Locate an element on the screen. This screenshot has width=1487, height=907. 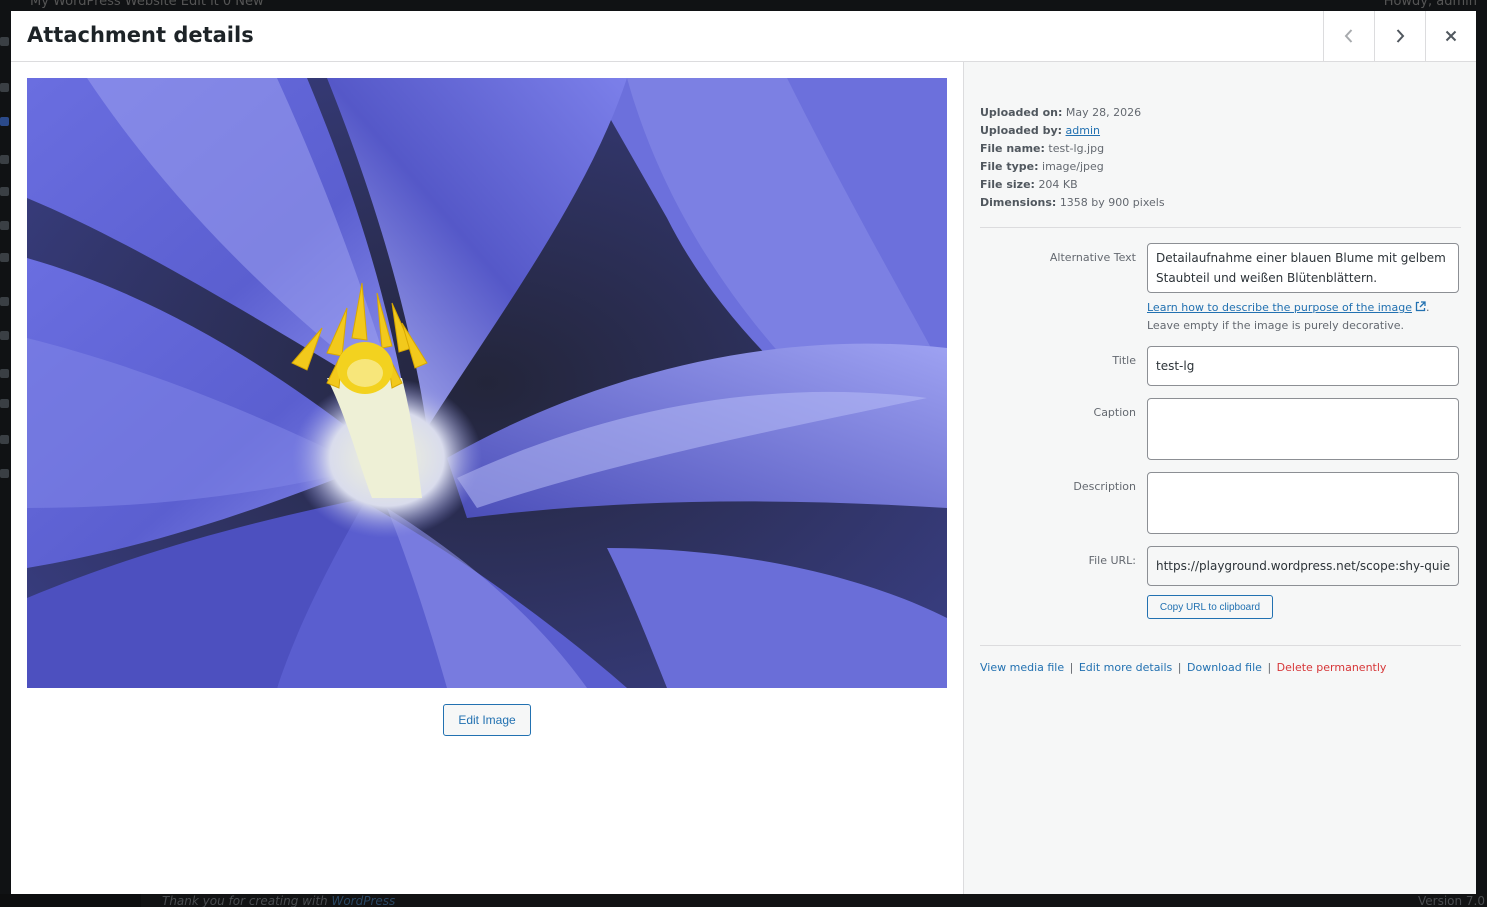
alt-text-label: Alternative Text is located at coordinates (1092, 257).